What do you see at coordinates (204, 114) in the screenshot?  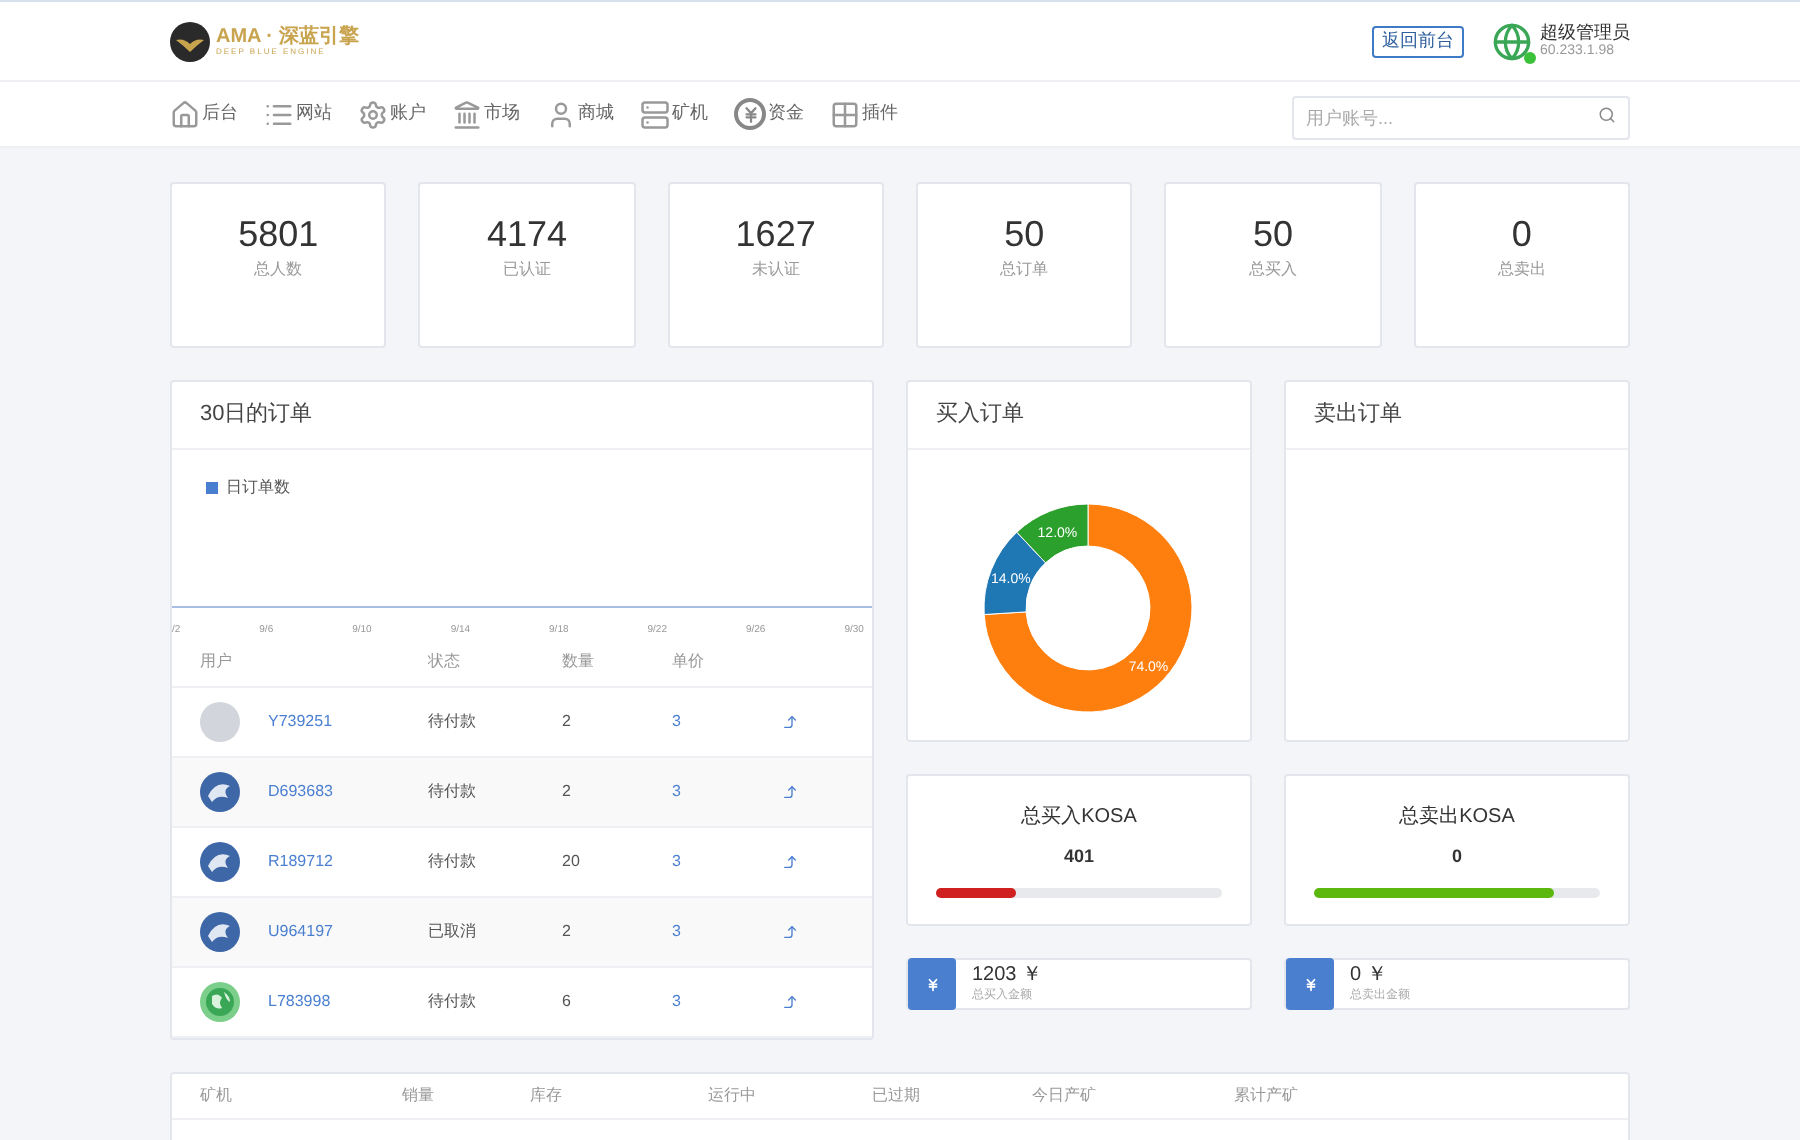 I see `nav-link: 后台` at bounding box center [204, 114].